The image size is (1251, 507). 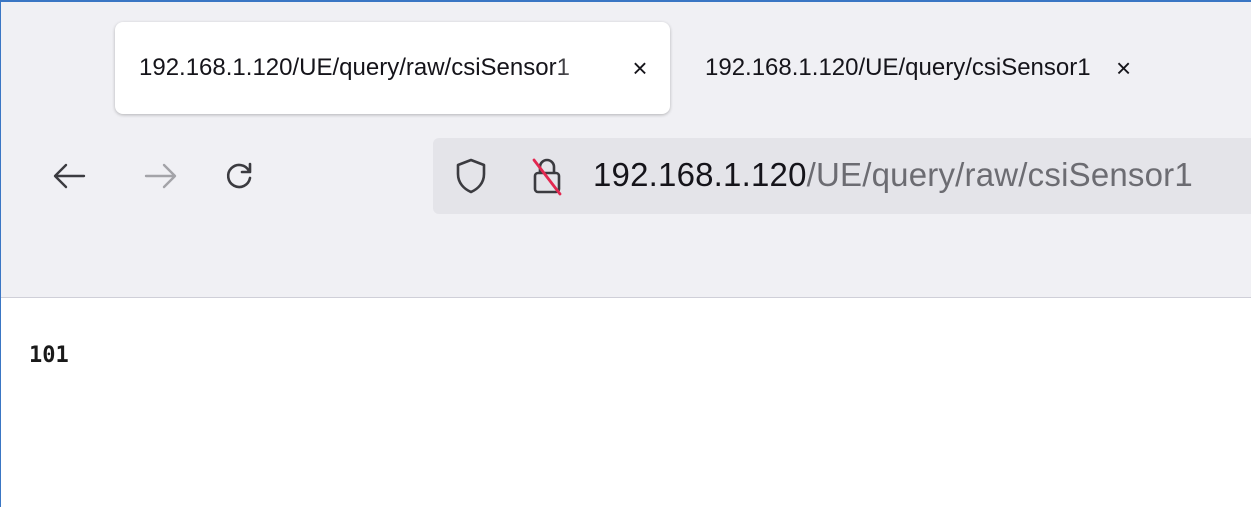 I want to click on url-host: 192.168.1.120, so click(x=700, y=174).